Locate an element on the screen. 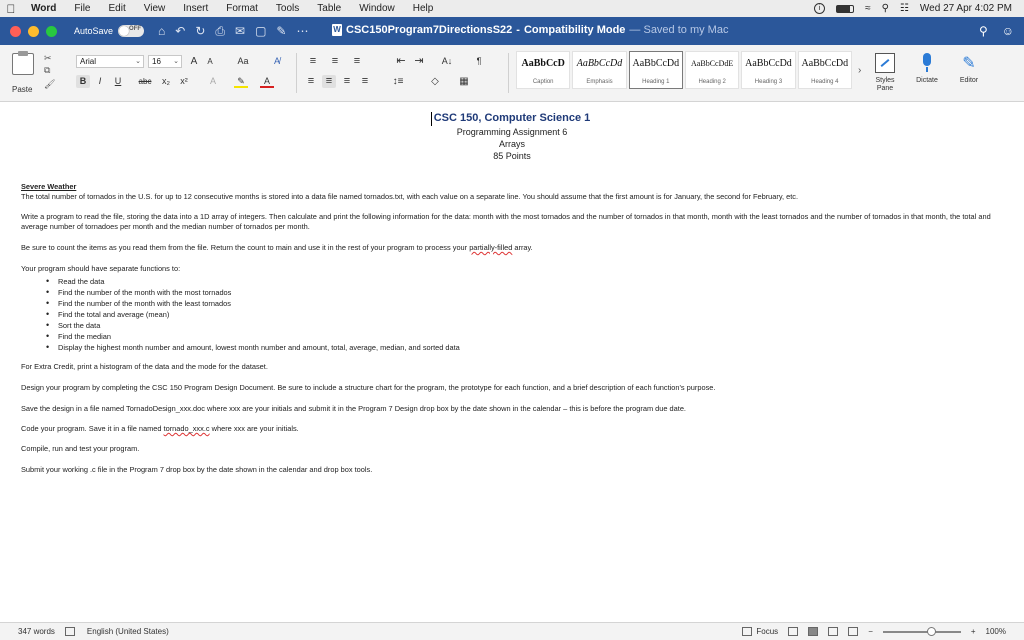  zoom-slider-thumb is located at coordinates (931, 631).